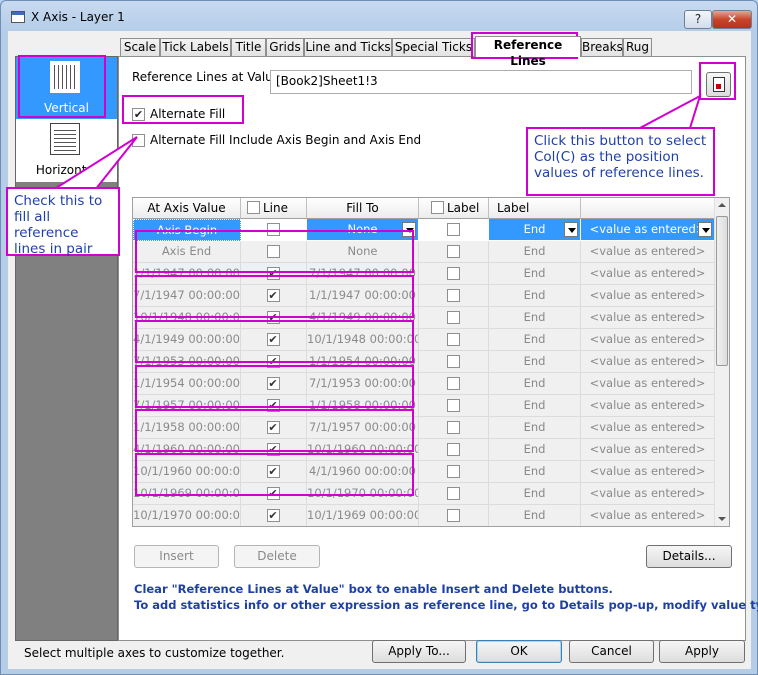  Describe the element at coordinates (195, 47) in the screenshot. I see `tab-tick-labels: Tick Labels` at that location.